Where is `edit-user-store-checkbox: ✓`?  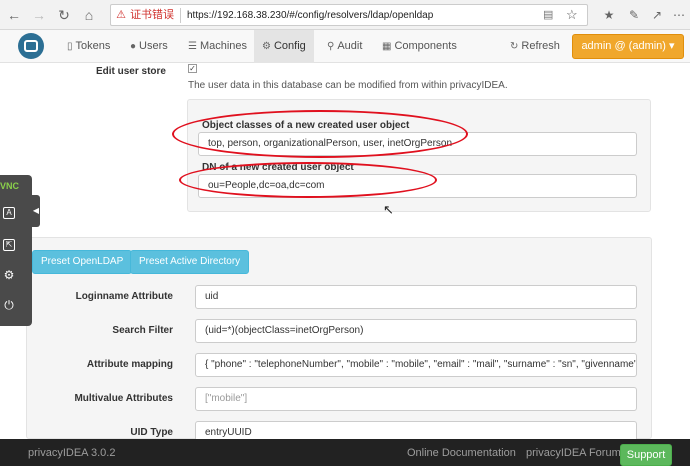
edit-user-store-checkbox: ✓ is located at coordinates (192, 68).